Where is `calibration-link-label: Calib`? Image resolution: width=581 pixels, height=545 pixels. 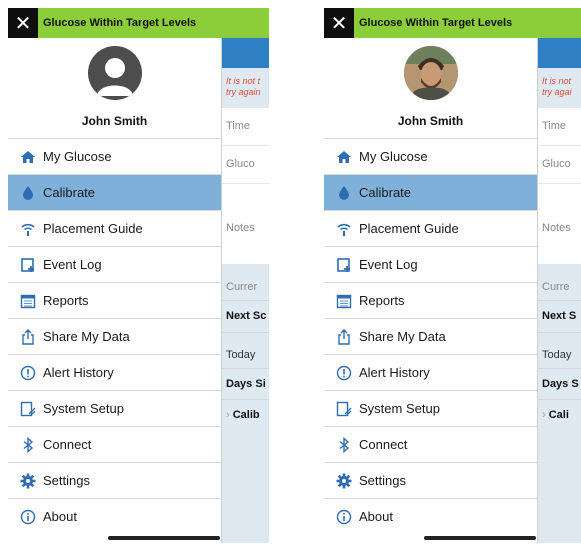
calibration-link-label: Calib is located at coordinates (246, 415).